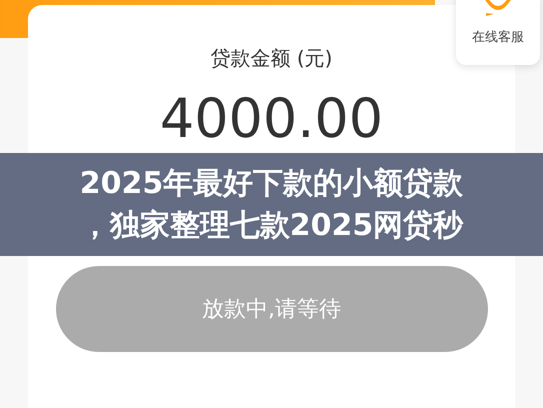  I want to click on amount-label: 贷款金额 (元), so click(271, 58).